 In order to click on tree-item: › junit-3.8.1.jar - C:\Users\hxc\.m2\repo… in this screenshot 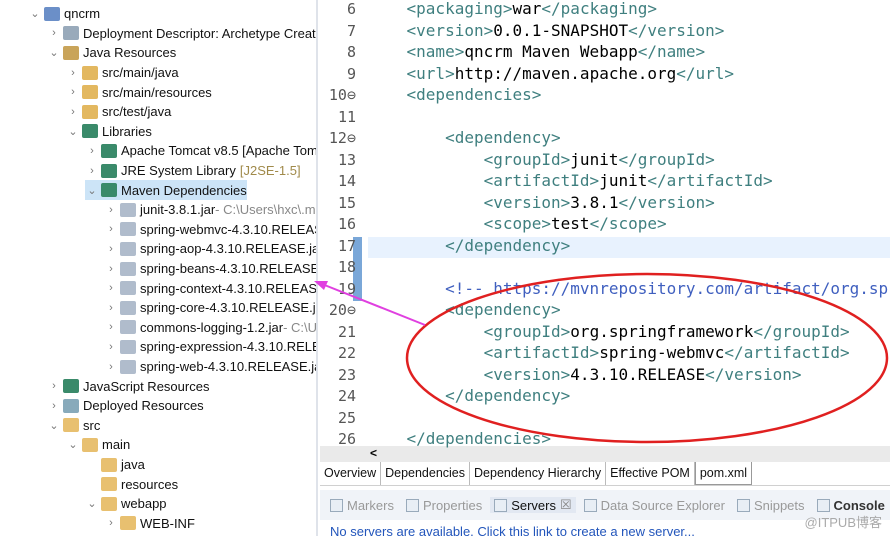, I will do `click(210, 210)`.